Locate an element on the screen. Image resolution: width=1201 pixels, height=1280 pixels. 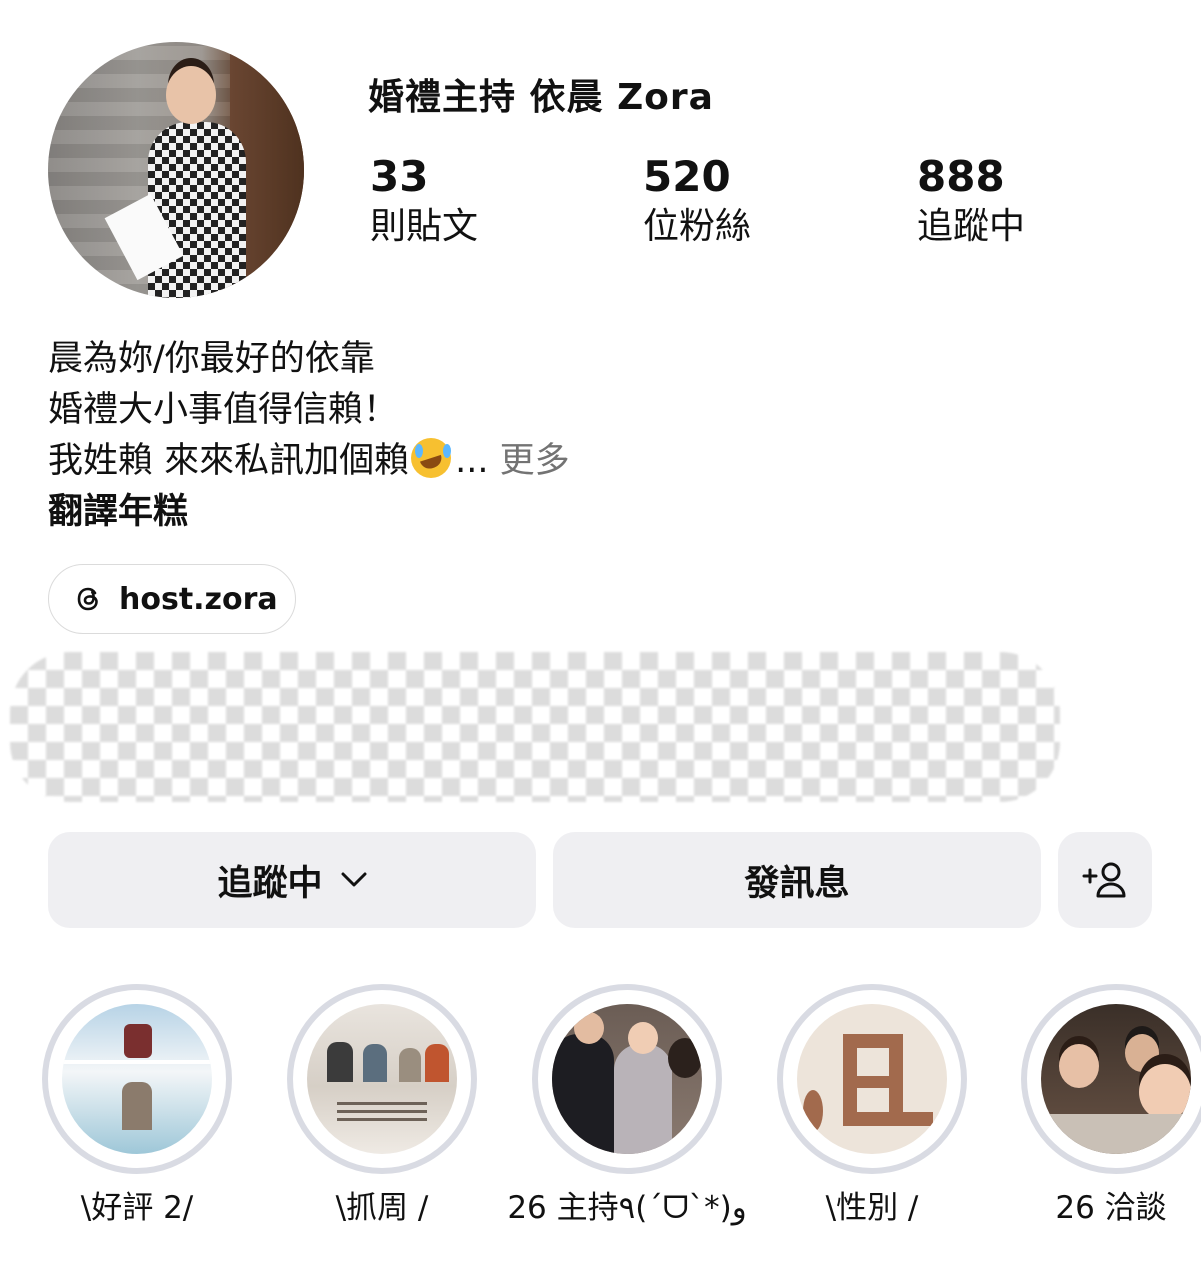
message-button-label: 發訊息 is located at coordinates (797, 883).